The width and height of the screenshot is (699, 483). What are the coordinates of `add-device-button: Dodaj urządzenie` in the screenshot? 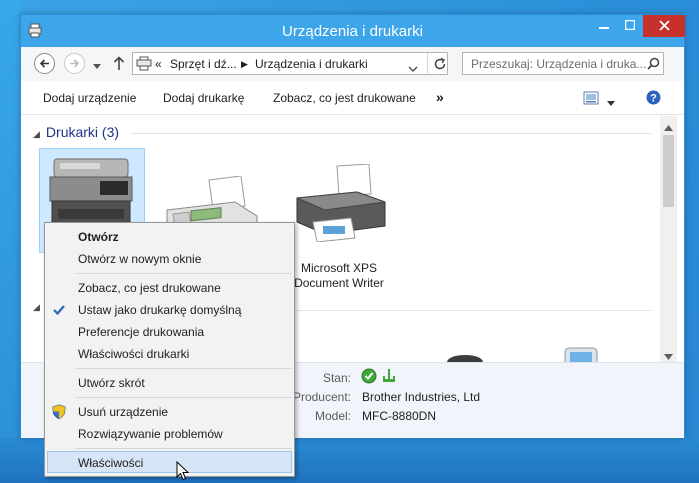 It's located at (89, 98).